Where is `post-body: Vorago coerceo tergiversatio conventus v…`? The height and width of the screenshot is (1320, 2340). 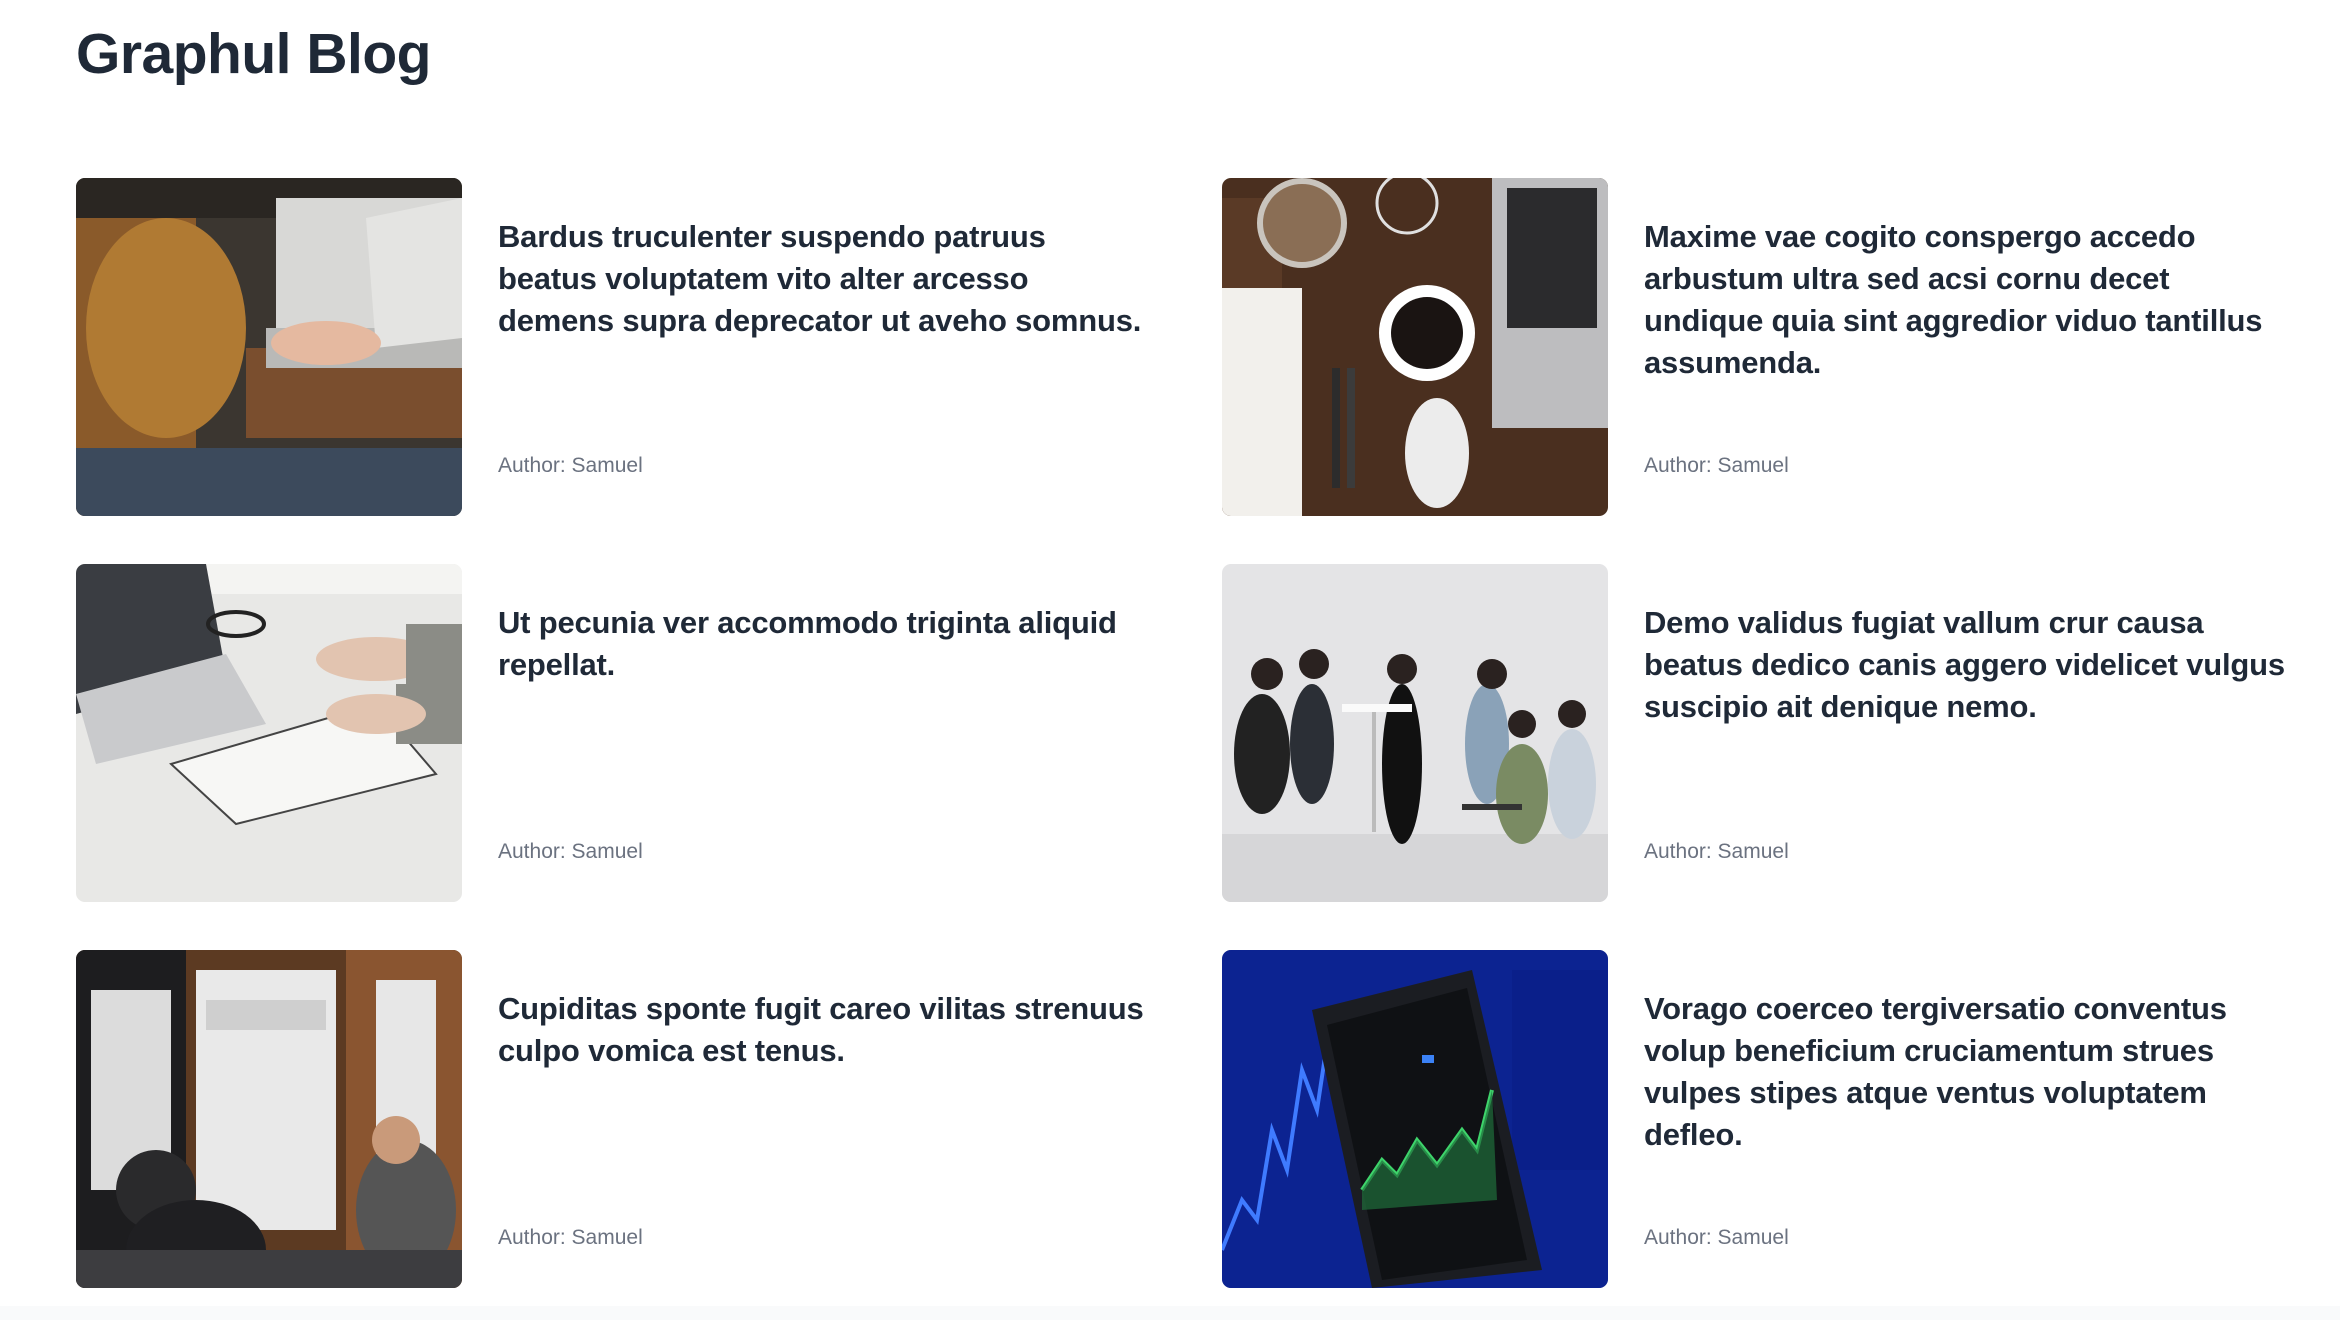 post-body: Vorago coerceo tergiversatio conventus v… is located at coordinates (1950, 1119).